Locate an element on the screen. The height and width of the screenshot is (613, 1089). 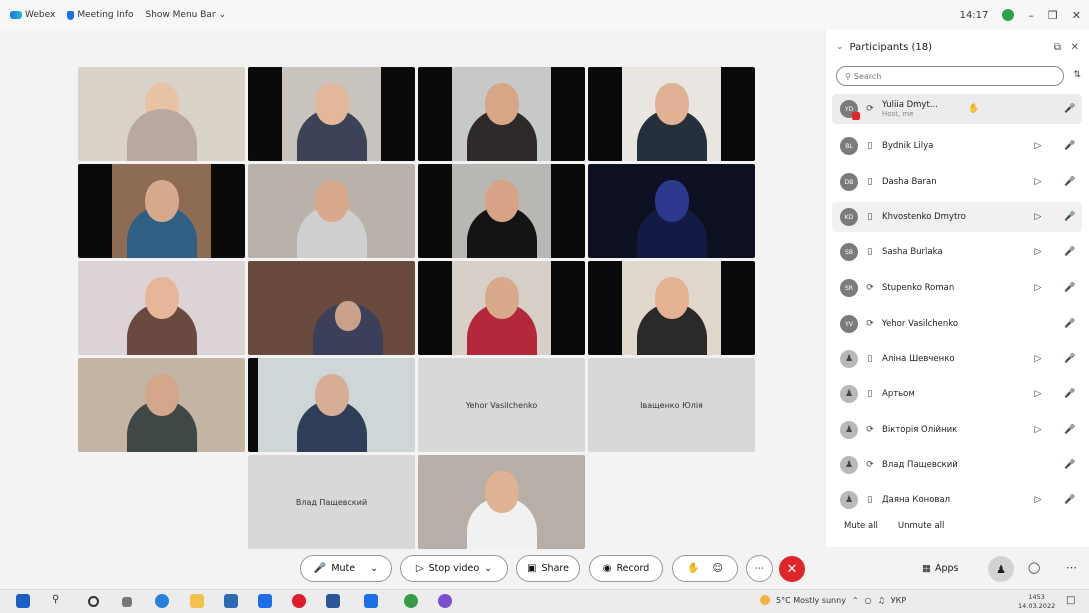
viber-icon is located at coordinates (445, 601).